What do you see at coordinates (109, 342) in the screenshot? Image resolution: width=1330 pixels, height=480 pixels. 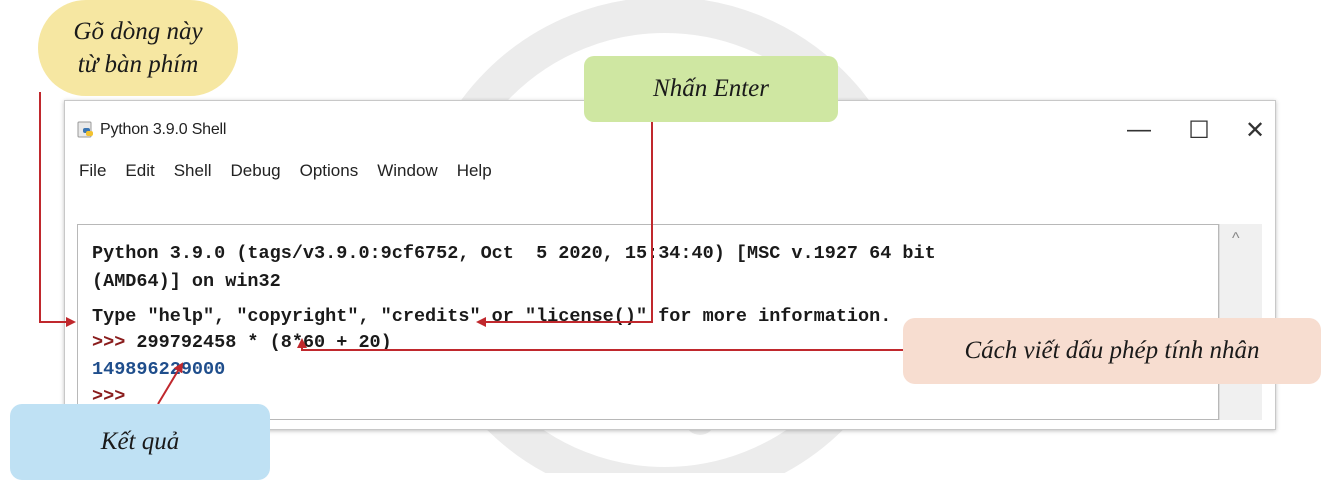 I see `shell-prompt: >>>` at bounding box center [109, 342].